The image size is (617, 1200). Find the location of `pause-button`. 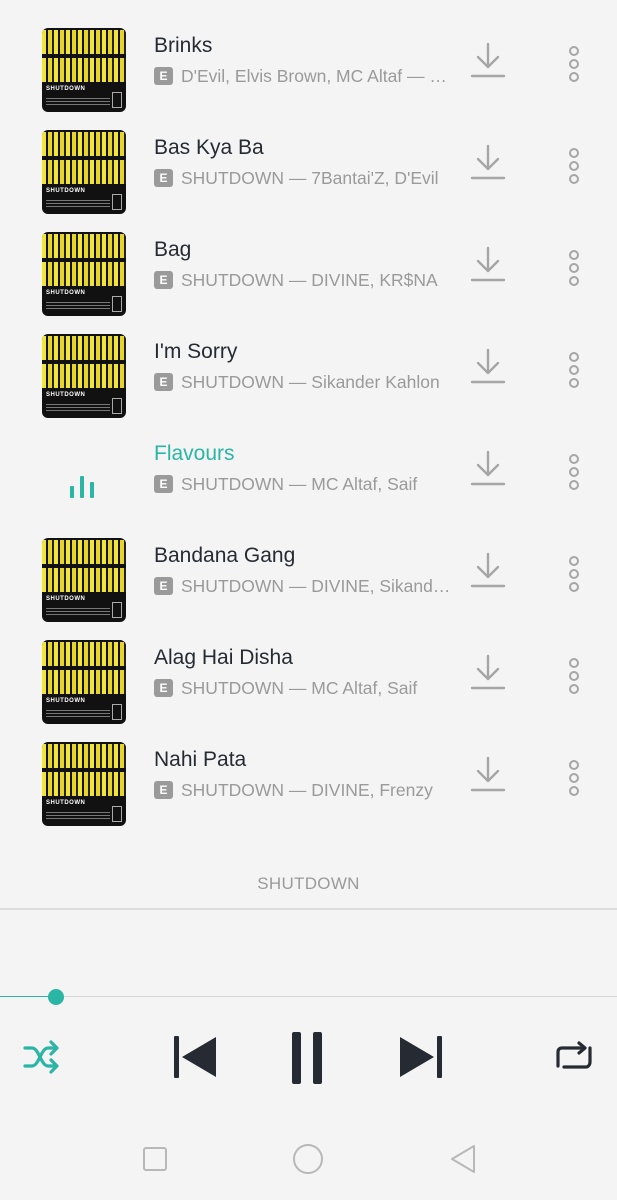

pause-button is located at coordinates (308, 1058).